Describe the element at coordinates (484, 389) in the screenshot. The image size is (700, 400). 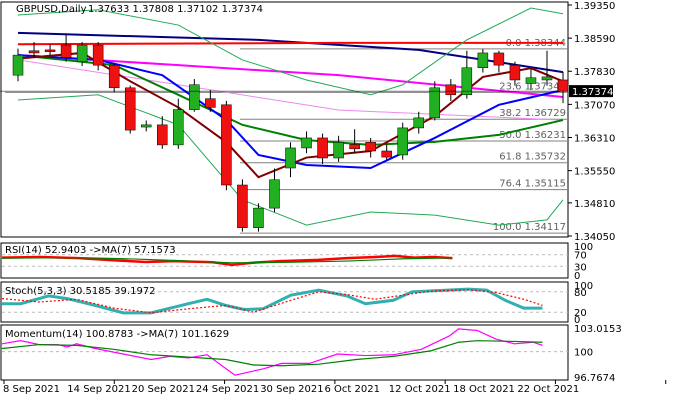
I see `x-tick-label: 18 Oct 2021` at that location.